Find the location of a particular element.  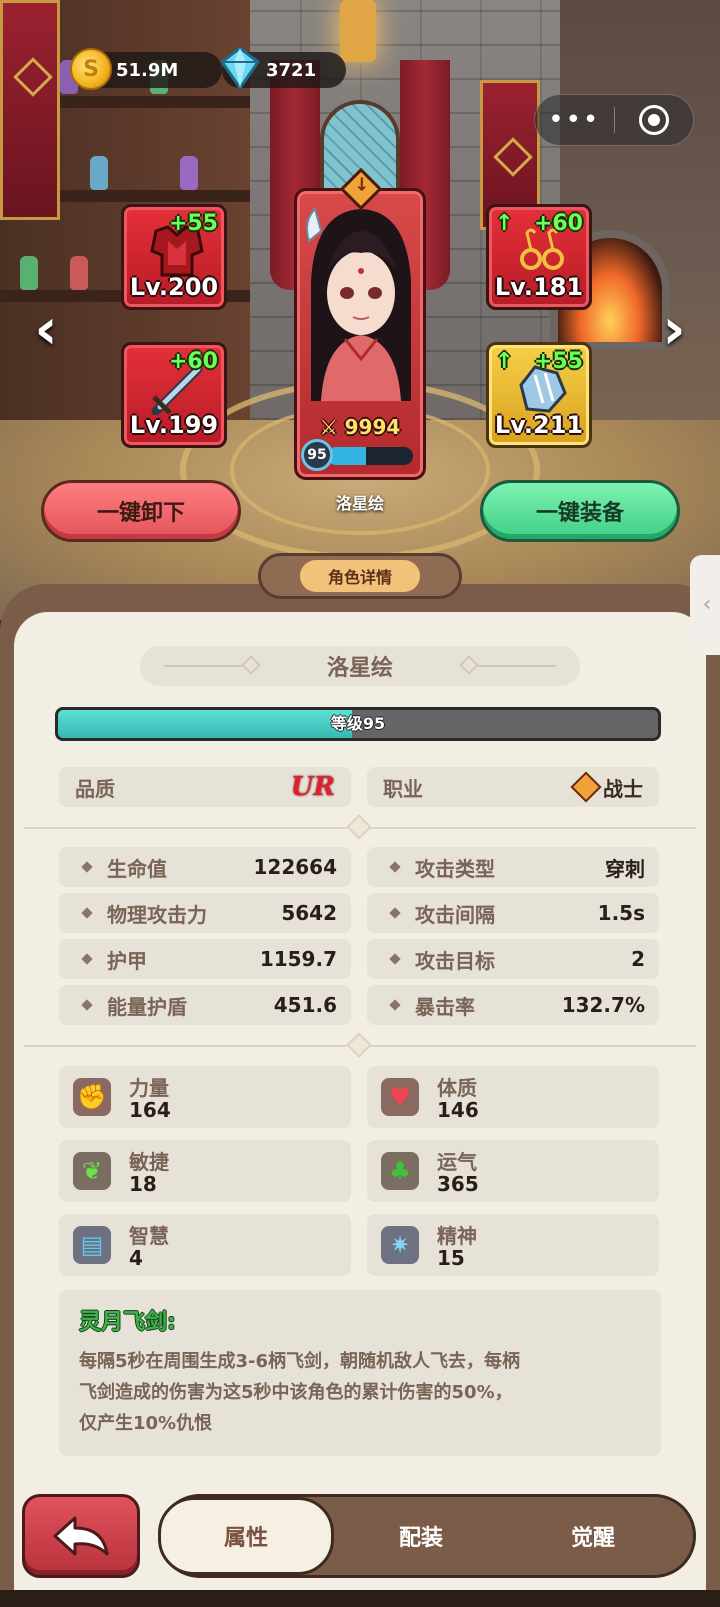

attribute-value: 18 is located at coordinates (143, 1184).